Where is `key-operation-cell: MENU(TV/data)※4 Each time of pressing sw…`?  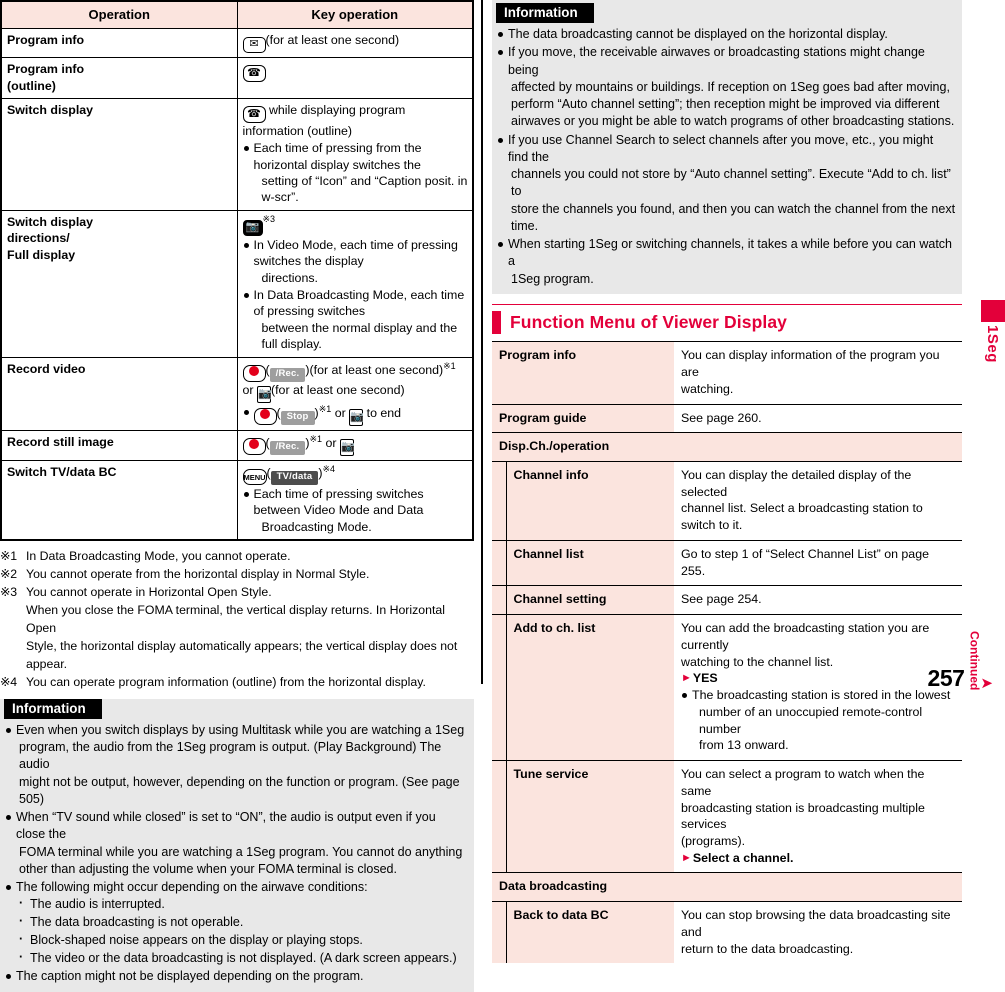 key-operation-cell: MENU(TV/data)※4 Each time of pressing sw… is located at coordinates (354, 499).